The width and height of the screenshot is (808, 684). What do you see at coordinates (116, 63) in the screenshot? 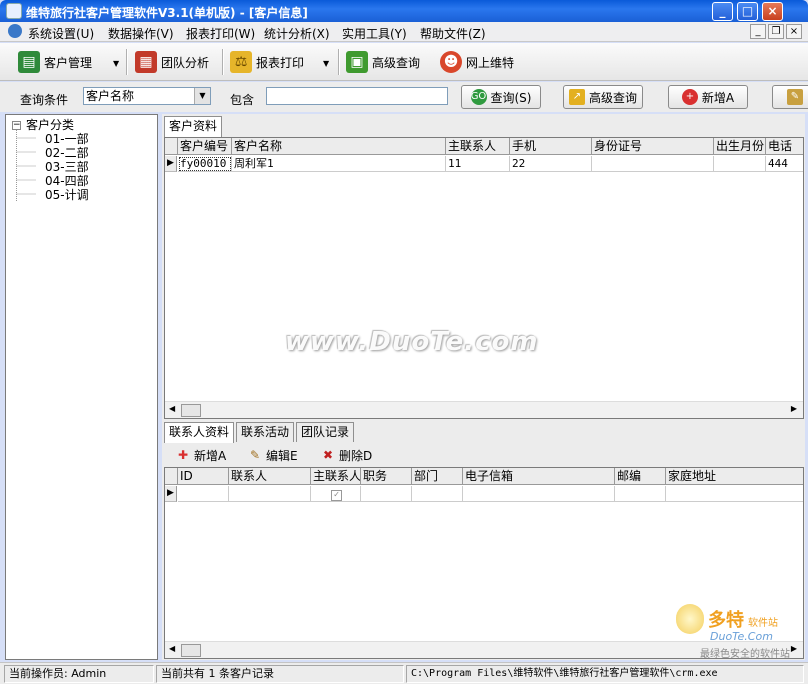
I see `customer-mgmt-dropdown-icon: ▼` at bounding box center [116, 63].